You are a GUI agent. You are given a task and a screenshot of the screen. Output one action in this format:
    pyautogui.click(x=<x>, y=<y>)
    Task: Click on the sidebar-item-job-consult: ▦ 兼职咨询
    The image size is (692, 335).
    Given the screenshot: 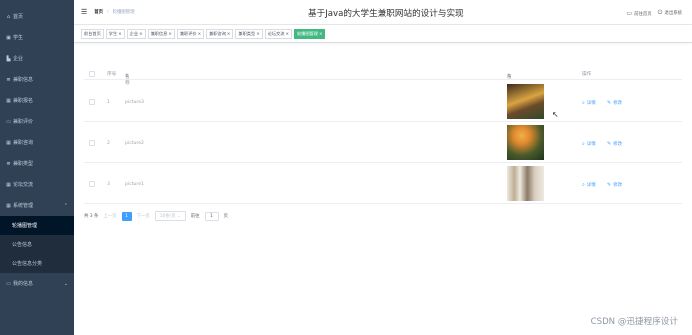 What is the action you would take?
    pyautogui.click(x=37, y=142)
    